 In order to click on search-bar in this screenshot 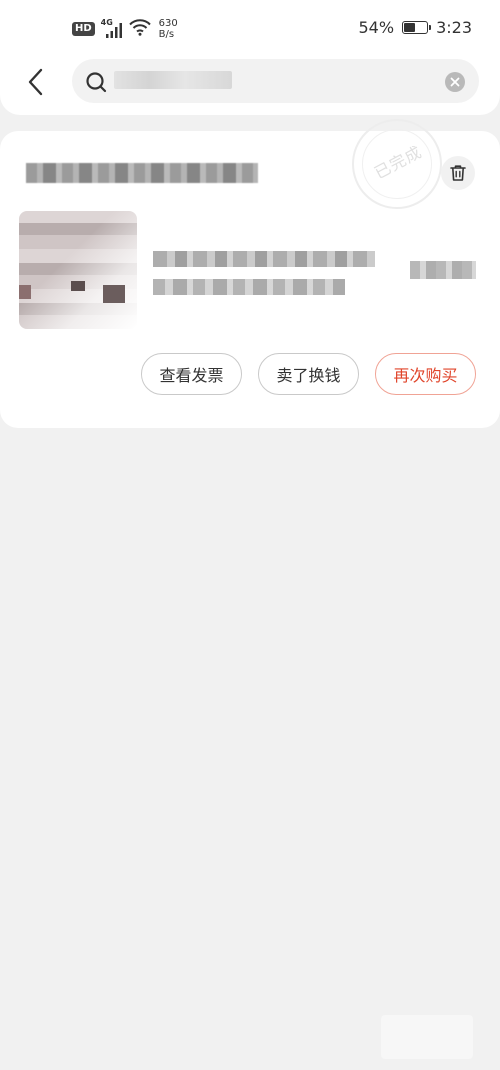, I will do `click(275, 81)`.